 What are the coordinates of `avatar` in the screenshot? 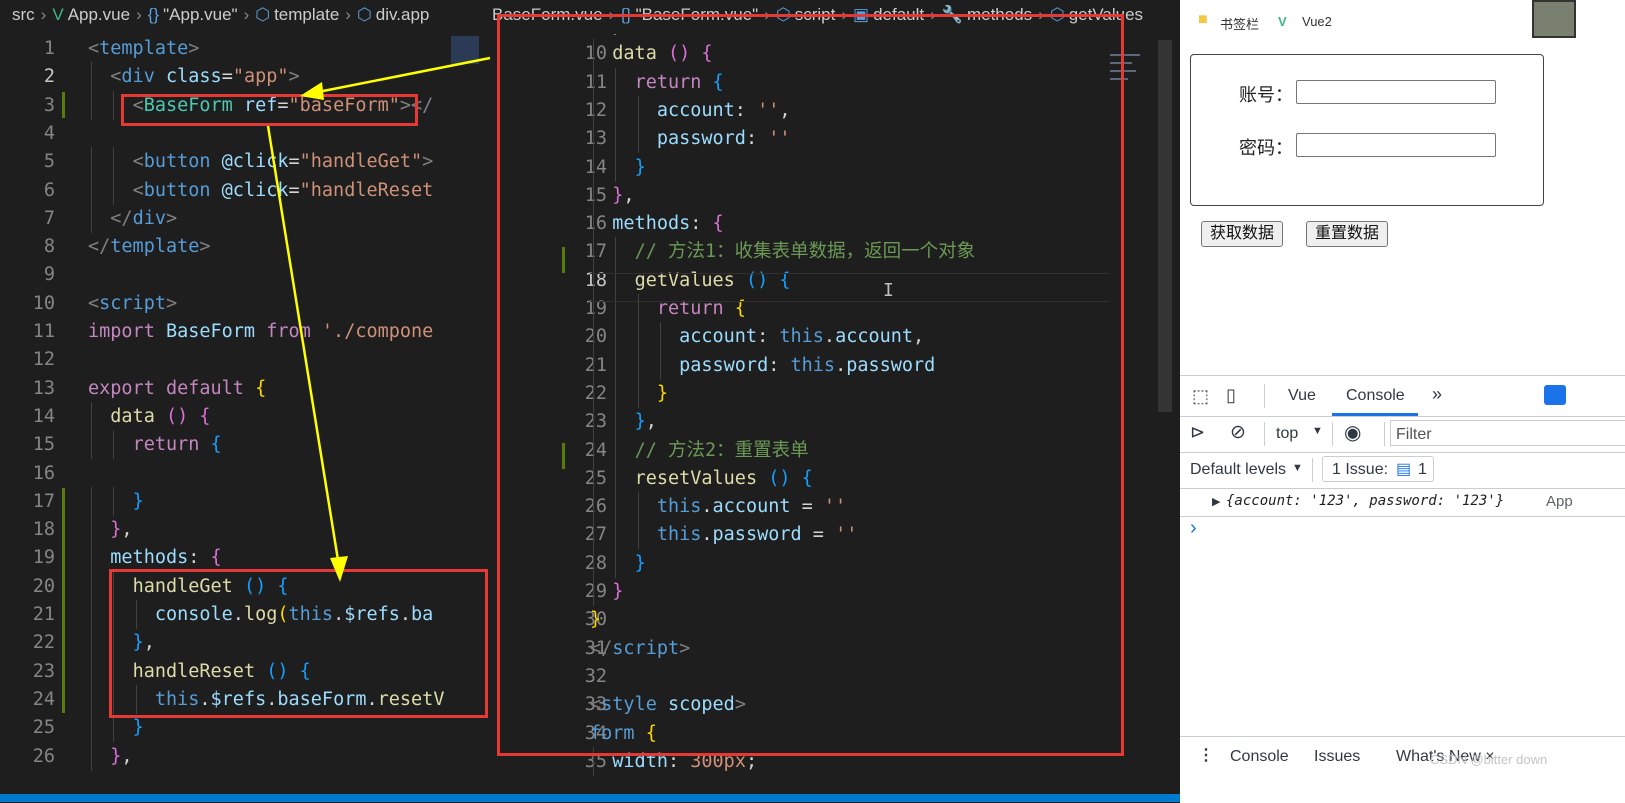 It's located at (1554, 19).